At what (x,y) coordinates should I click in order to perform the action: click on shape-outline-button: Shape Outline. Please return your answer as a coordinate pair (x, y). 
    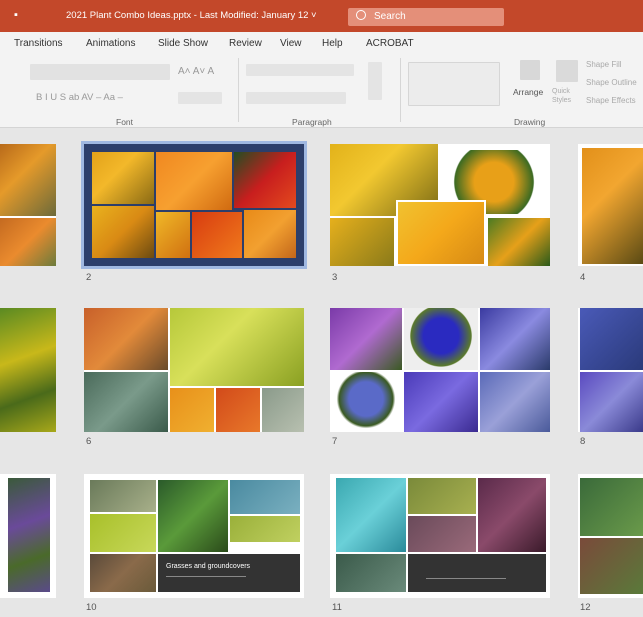
    Looking at the image, I should click on (611, 82).